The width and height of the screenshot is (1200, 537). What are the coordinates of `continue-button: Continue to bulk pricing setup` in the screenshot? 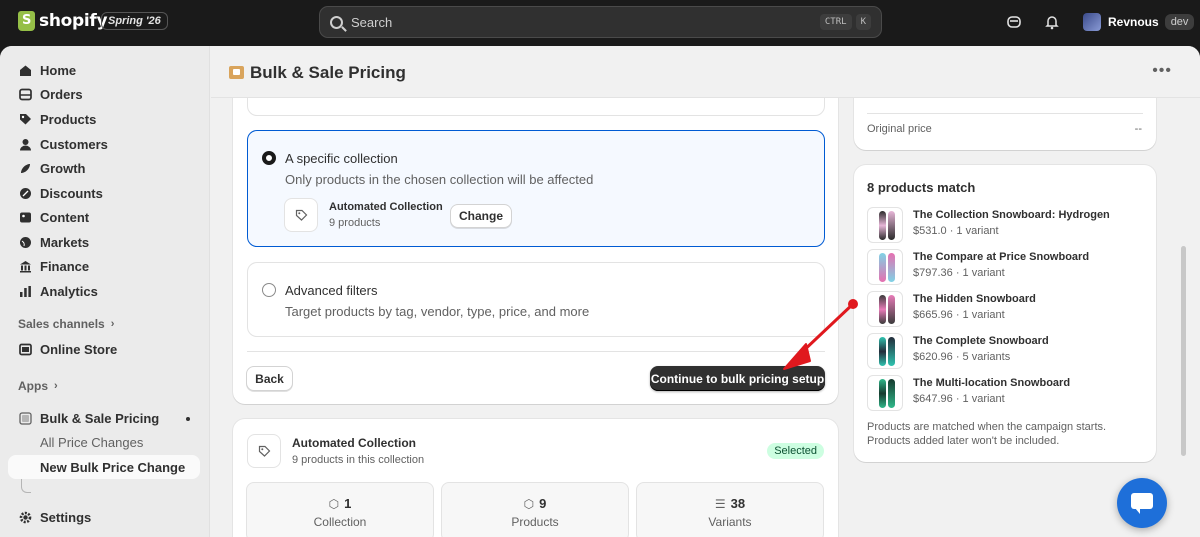 It's located at (737, 378).